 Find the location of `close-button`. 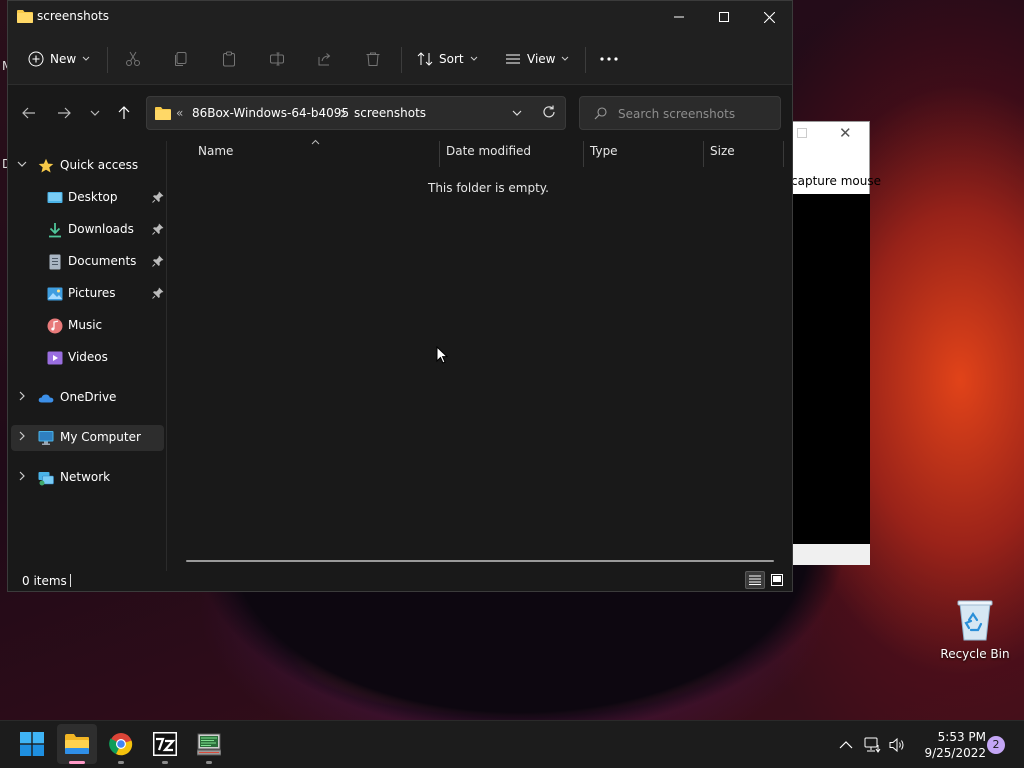

close-button is located at coordinates (769, 17).